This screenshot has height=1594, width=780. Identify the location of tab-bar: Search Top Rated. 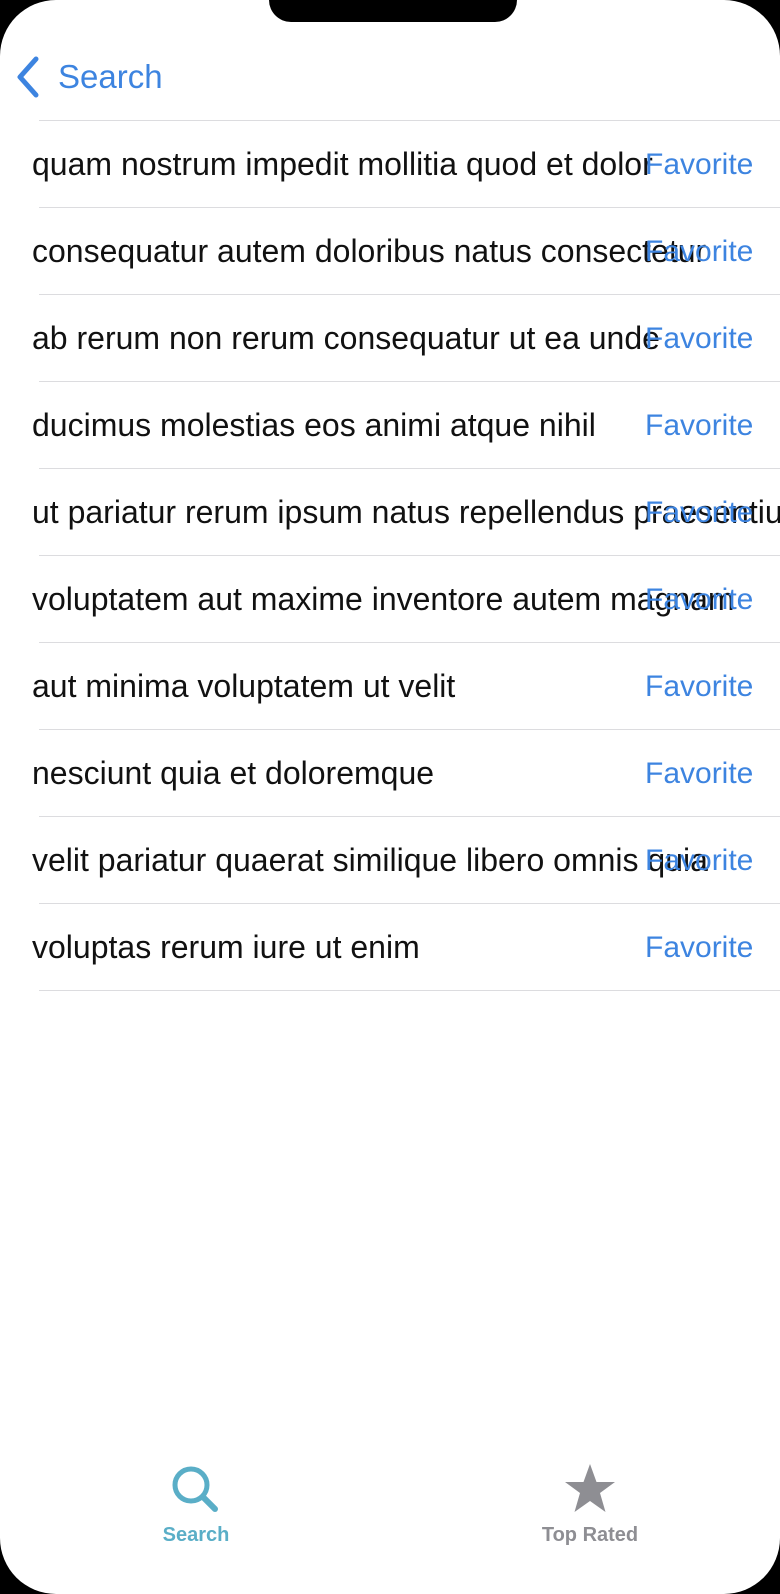
(390, 1517).